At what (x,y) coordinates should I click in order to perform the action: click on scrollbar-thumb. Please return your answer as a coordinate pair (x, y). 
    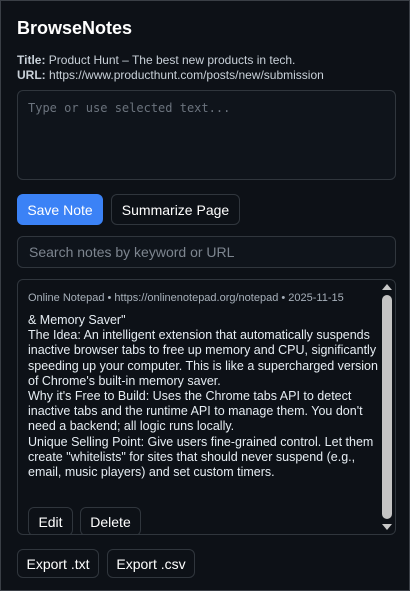
    Looking at the image, I should click on (387, 407).